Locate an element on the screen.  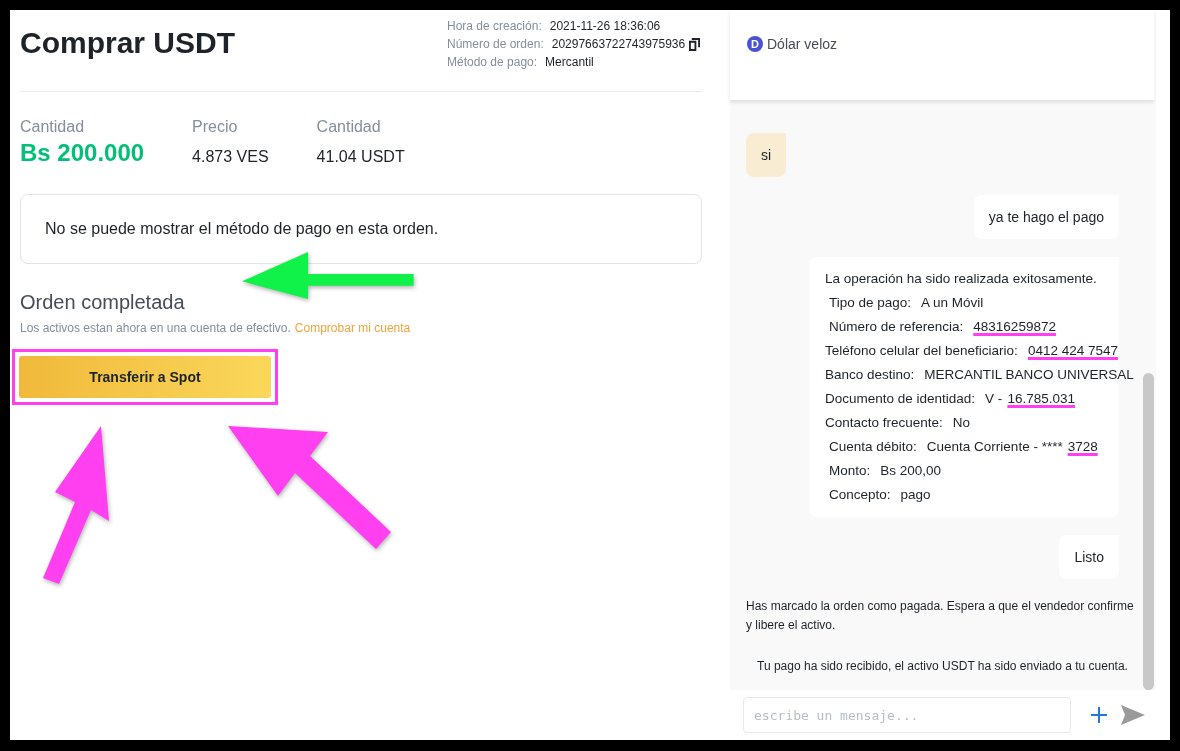
stat-value: 4.873 VES is located at coordinates (230, 157).